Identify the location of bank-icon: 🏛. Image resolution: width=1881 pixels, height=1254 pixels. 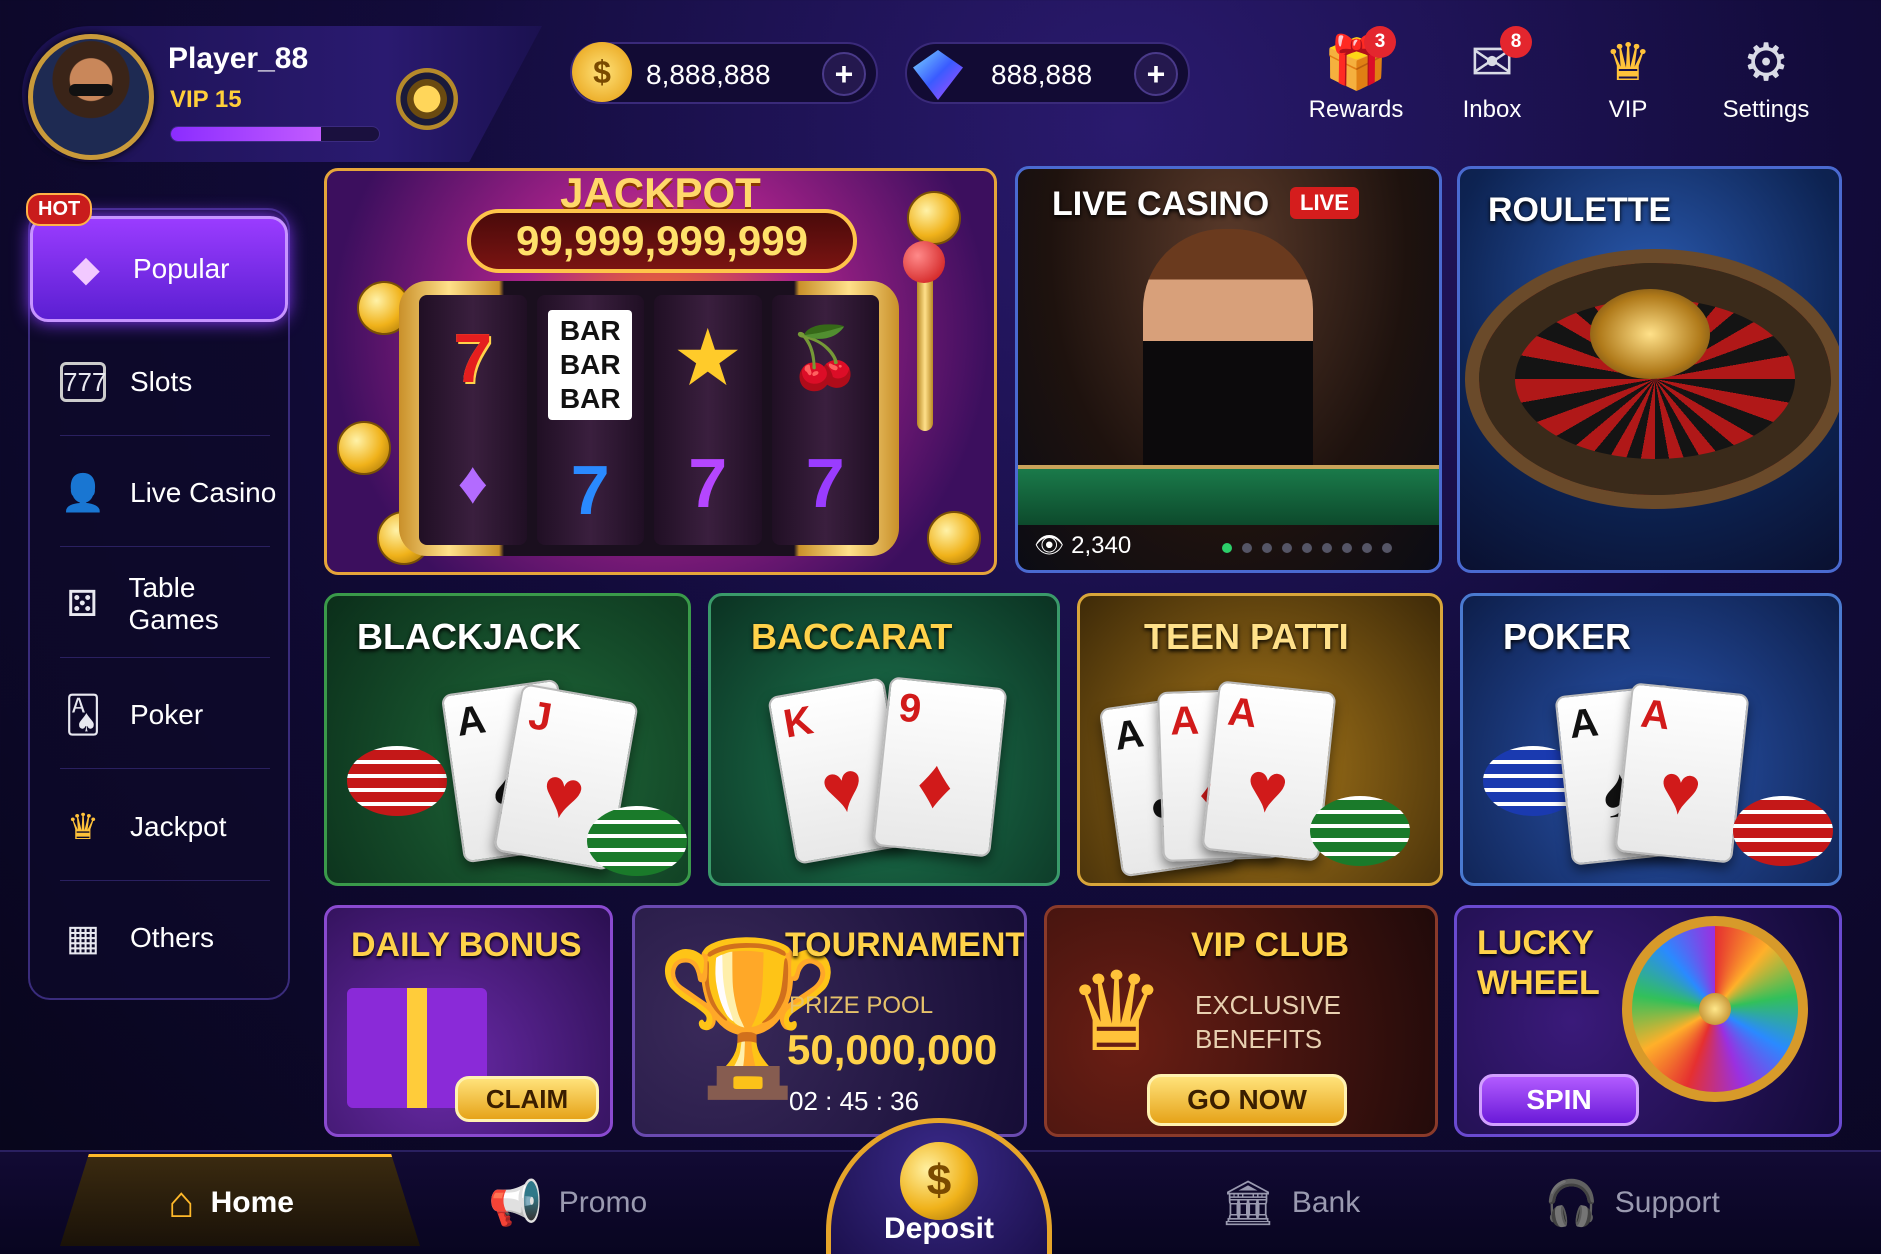
(1248, 1203).